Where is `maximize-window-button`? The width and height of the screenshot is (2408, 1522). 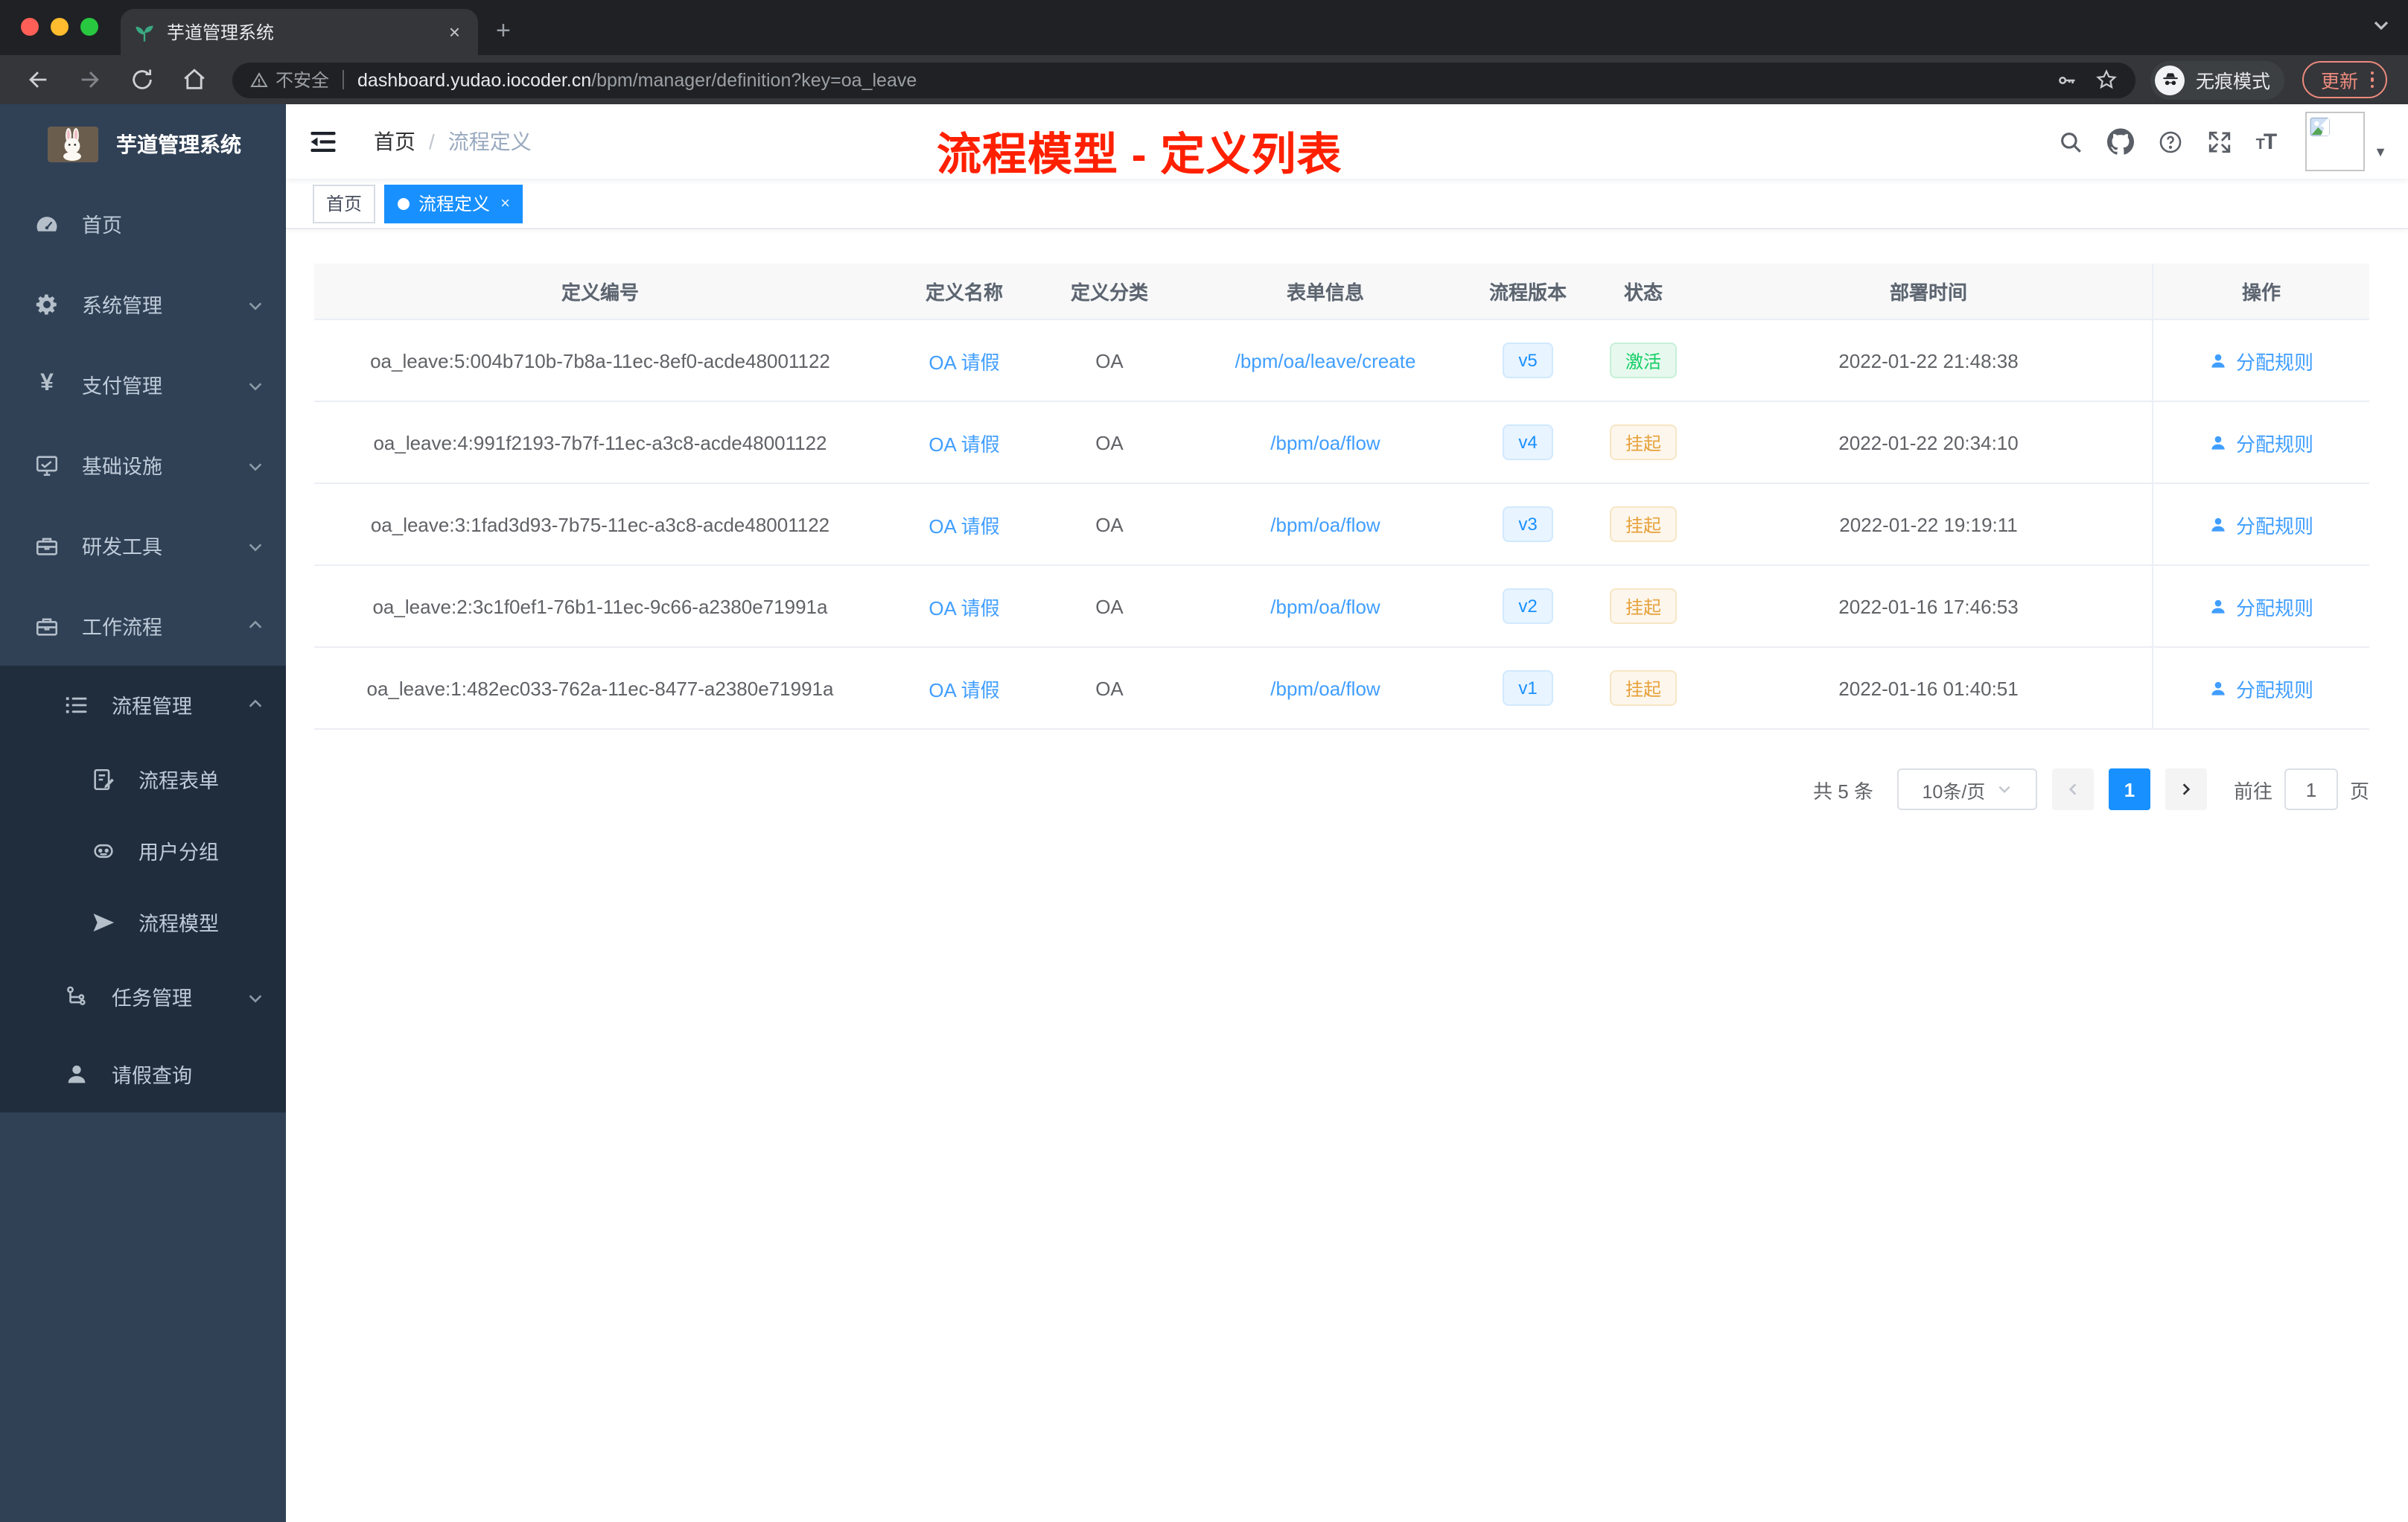
maximize-window-button is located at coordinates (89, 27).